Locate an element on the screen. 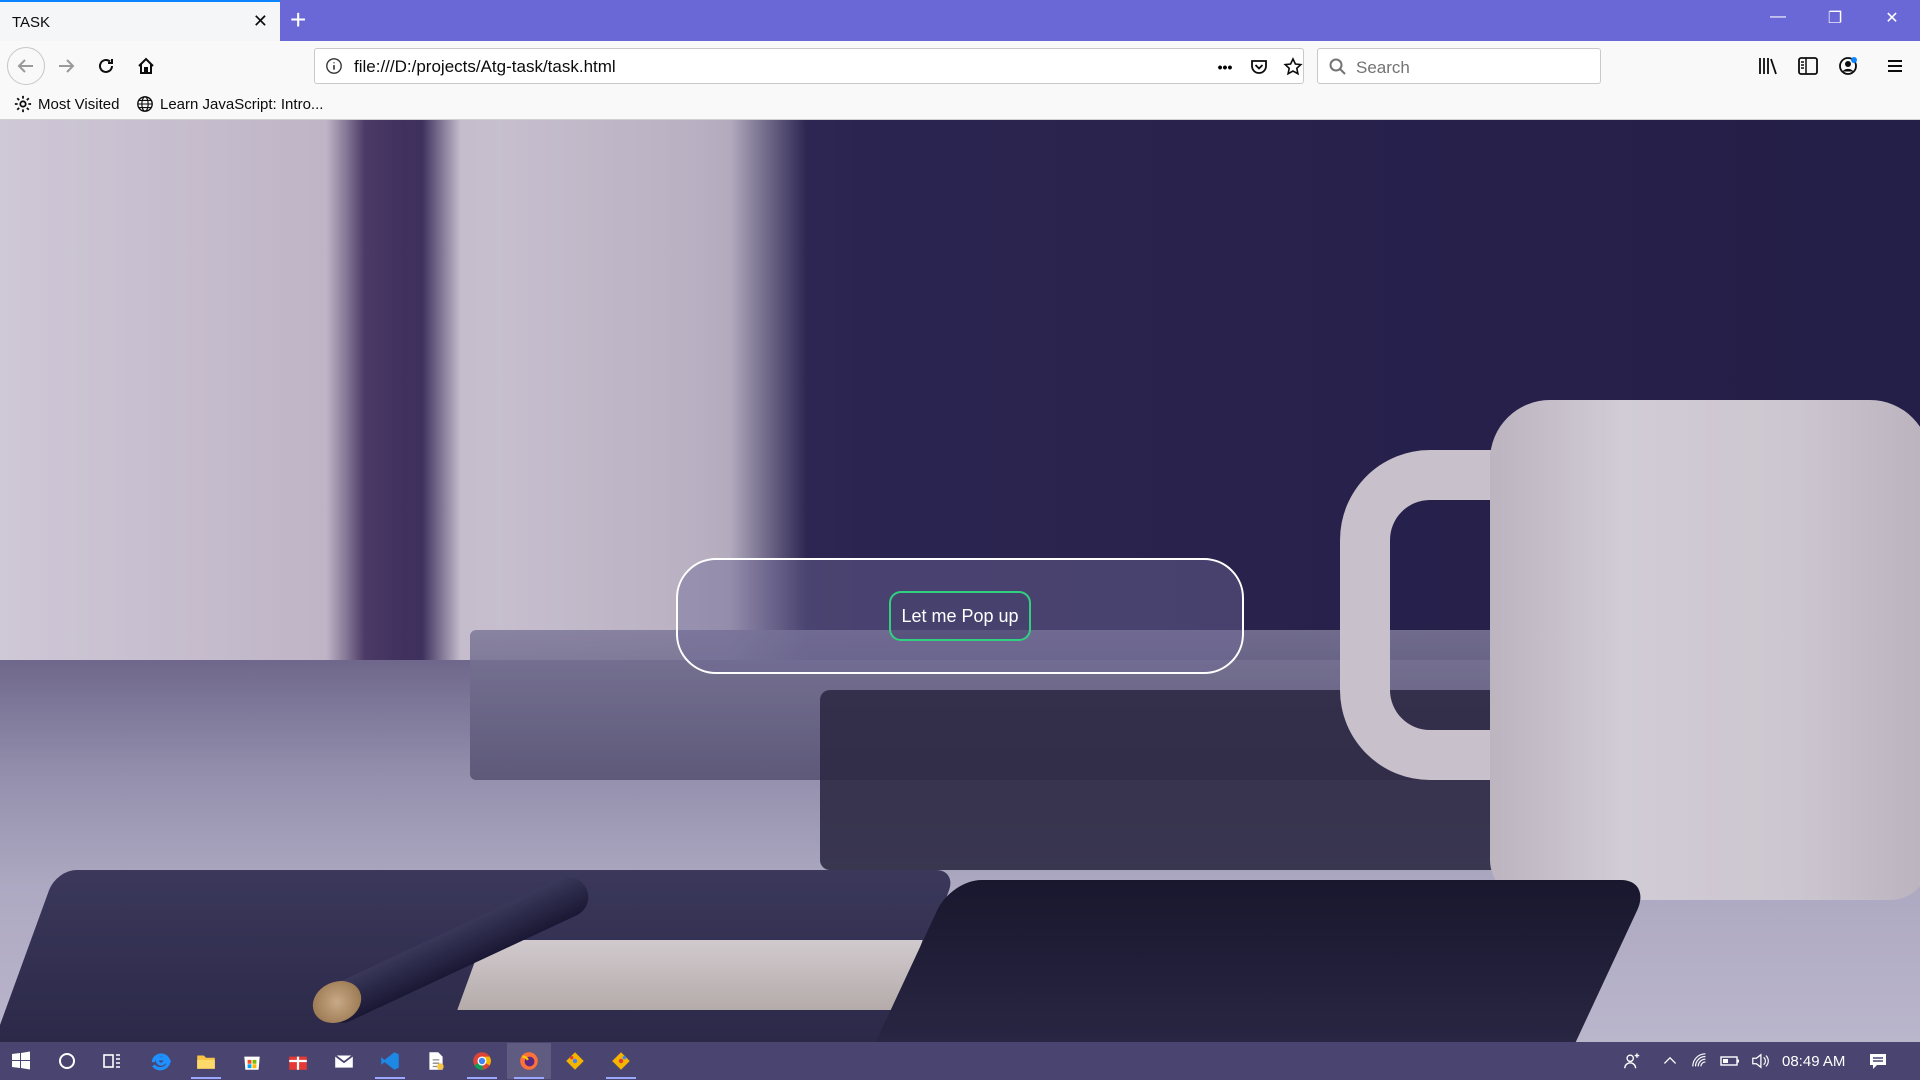  cortana-icon is located at coordinates (67, 1061).